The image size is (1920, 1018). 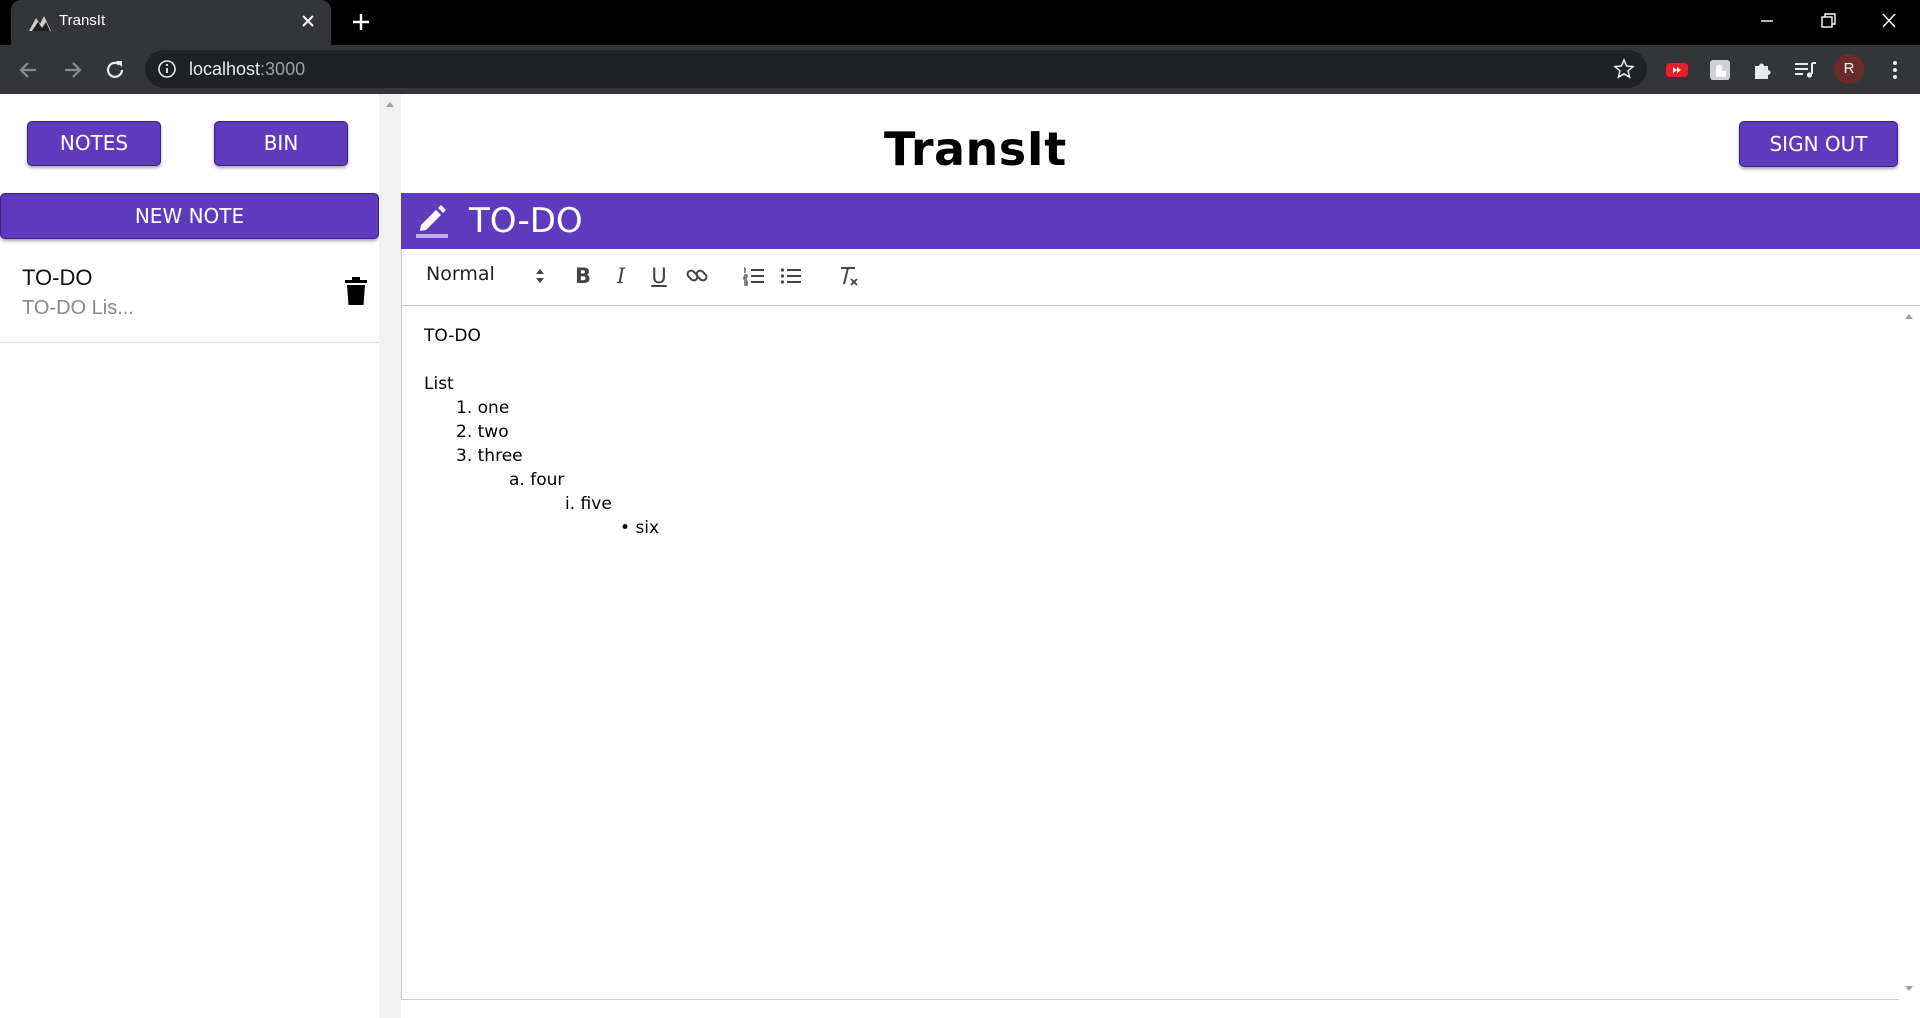 What do you see at coordinates (1720, 70) in the screenshot?
I see `extension-icon` at bounding box center [1720, 70].